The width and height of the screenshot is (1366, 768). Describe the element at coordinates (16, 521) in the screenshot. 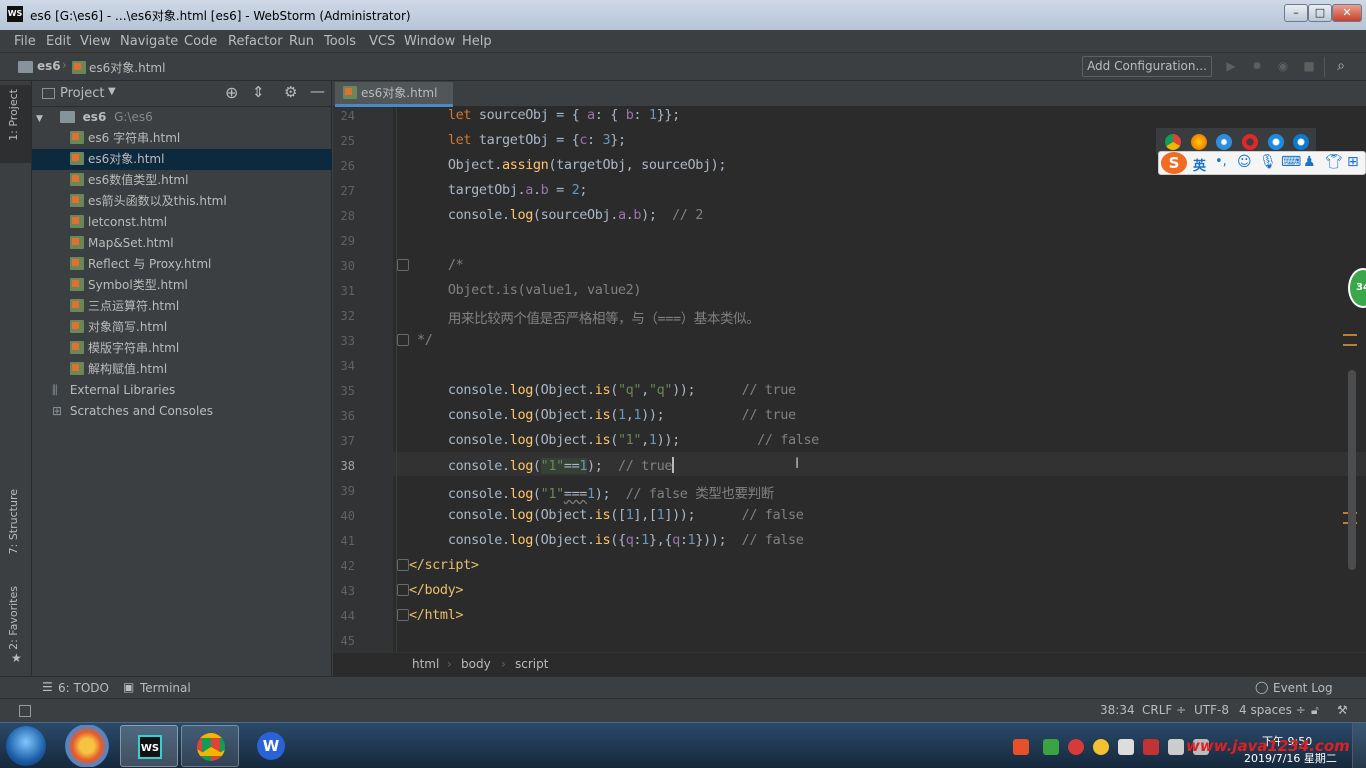

I see `tool-tab-structure: 7: Structure` at that location.